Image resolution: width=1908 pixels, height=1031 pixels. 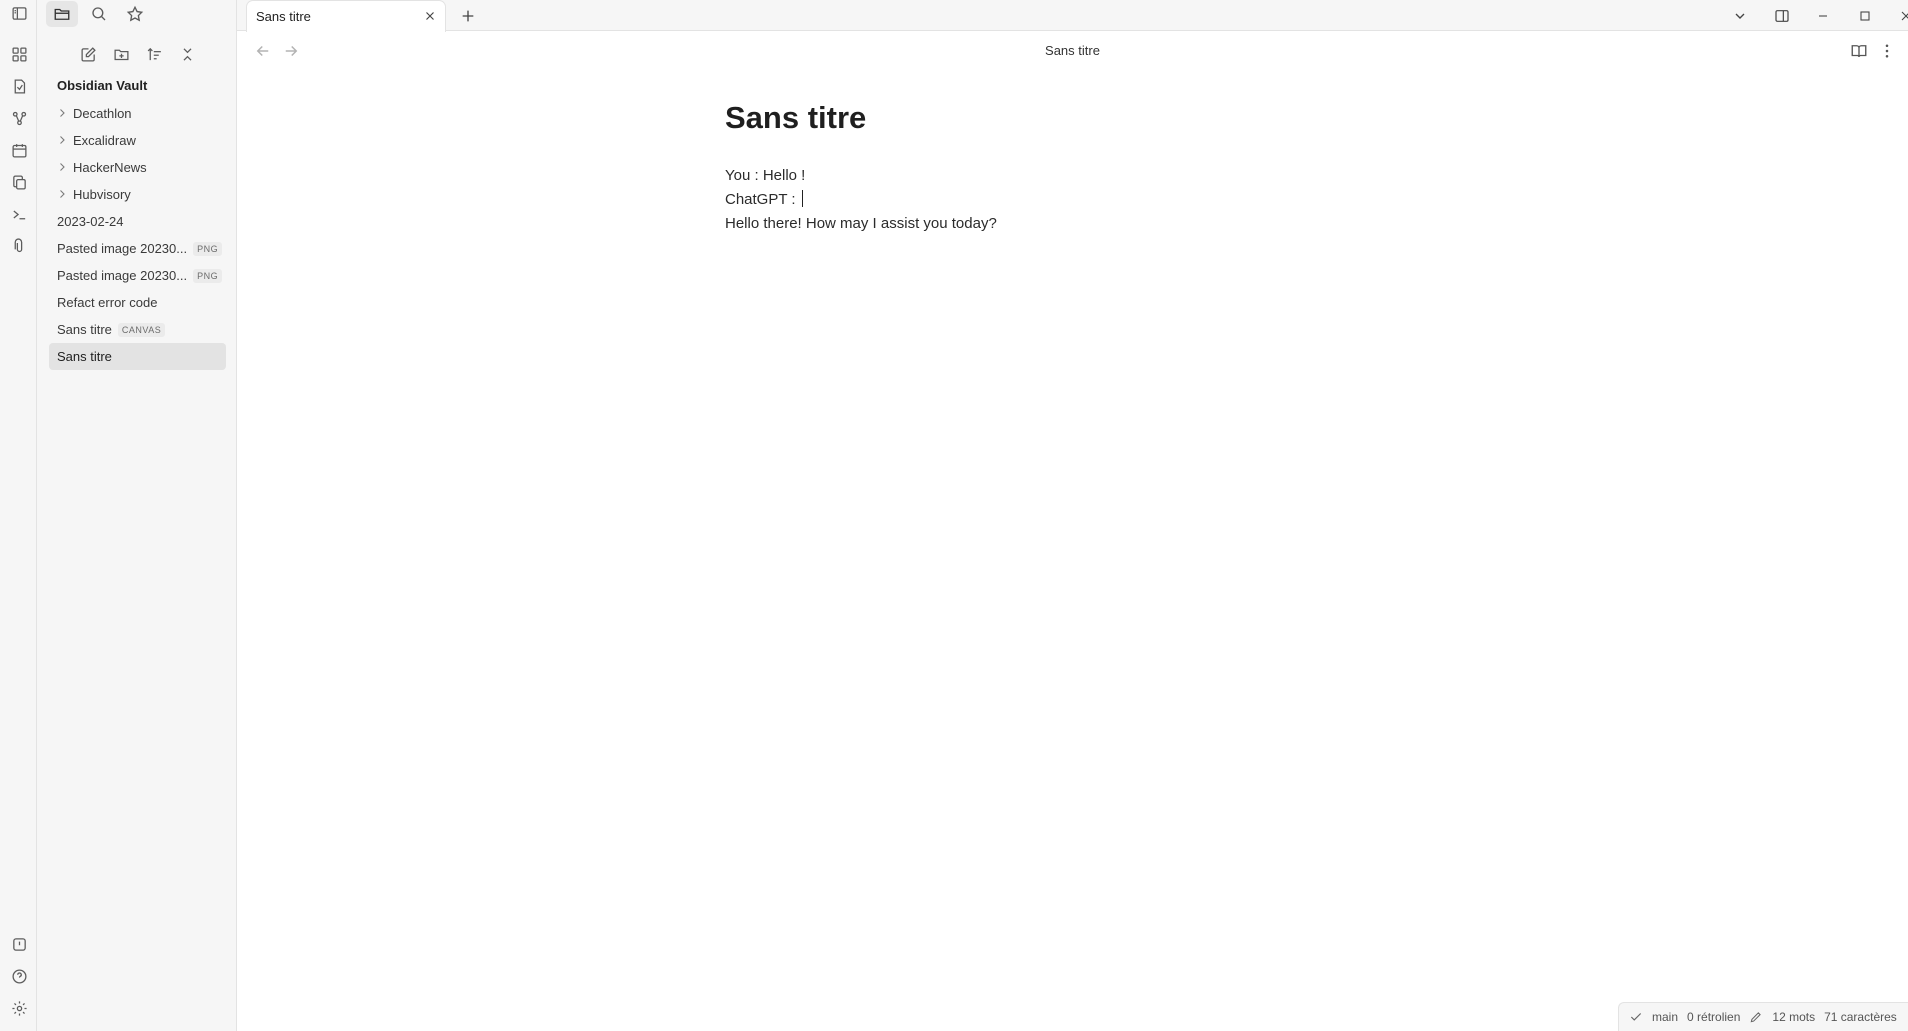 What do you see at coordinates (19, 13) in the screenshot?
I see `sidebar-toggle-icon` at bounding box center [19, 13].